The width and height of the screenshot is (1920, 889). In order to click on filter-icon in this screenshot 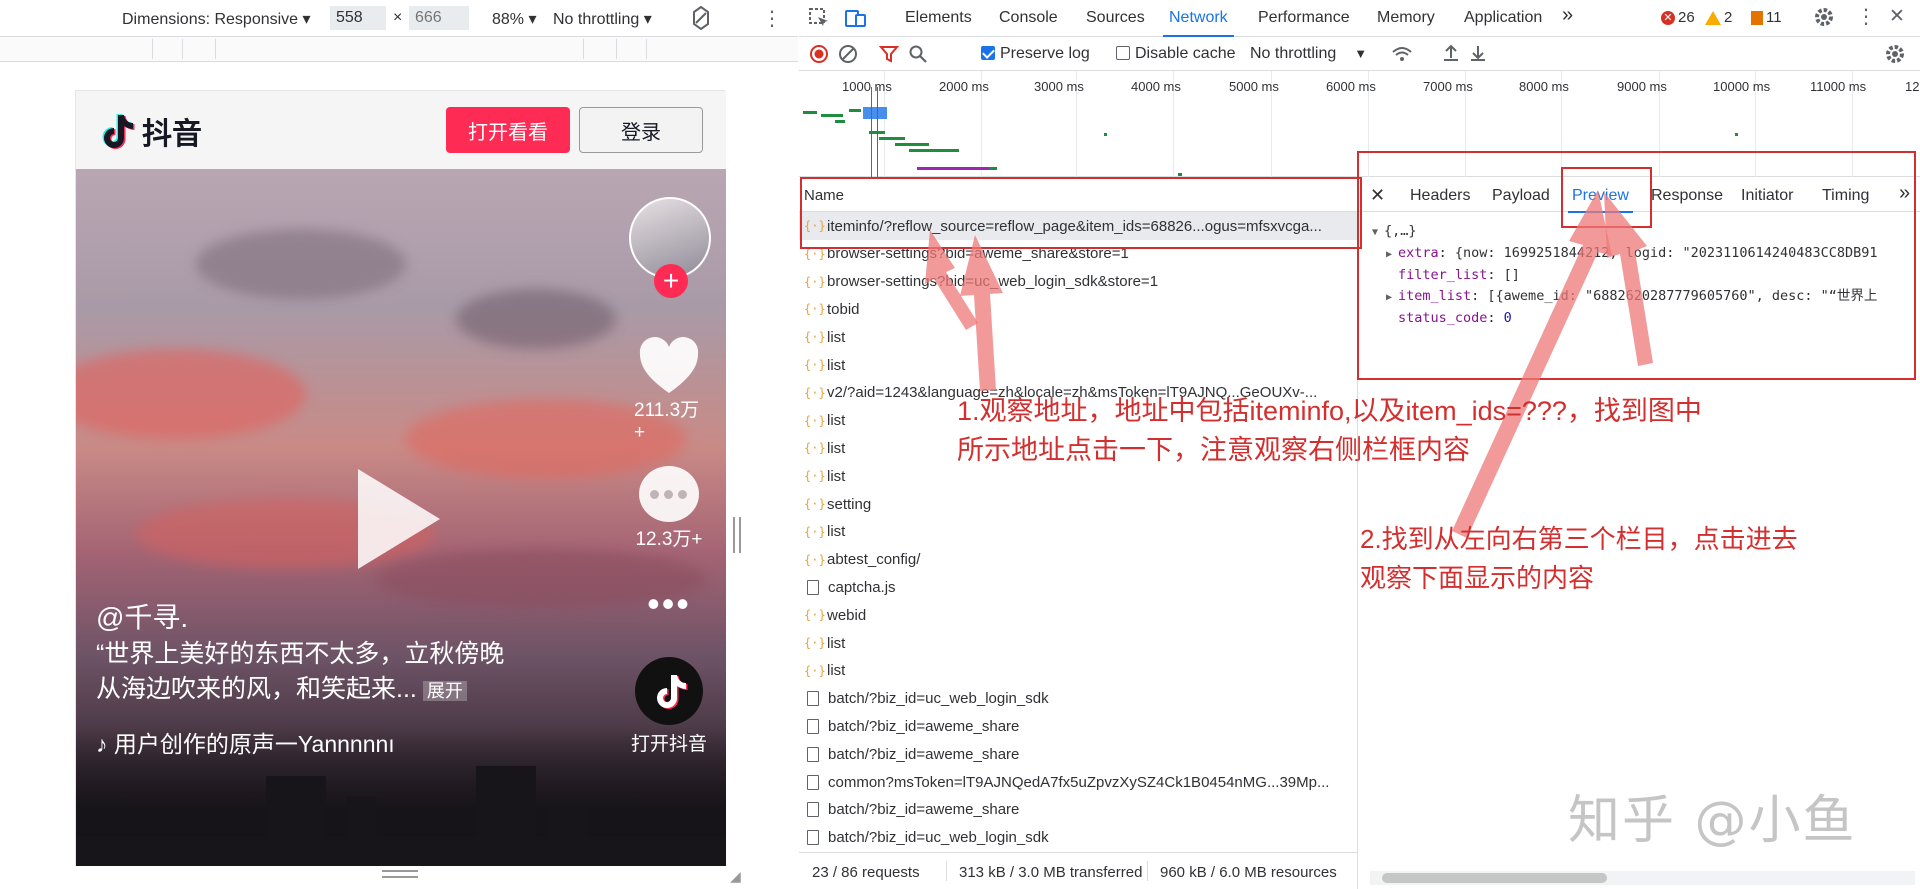, I will do `click(889, 54)`.